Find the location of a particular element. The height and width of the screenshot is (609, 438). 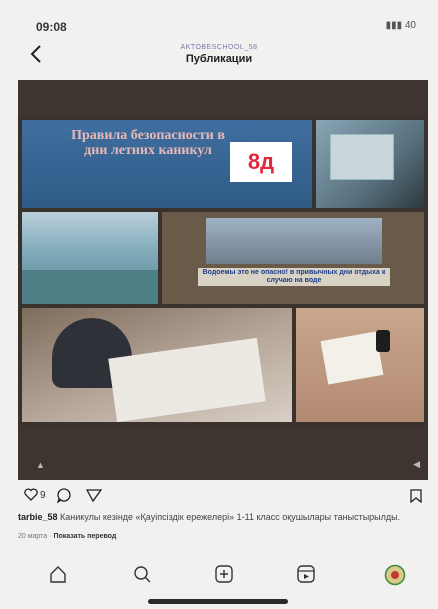

comment-icon is located at coordinates (64, 498).